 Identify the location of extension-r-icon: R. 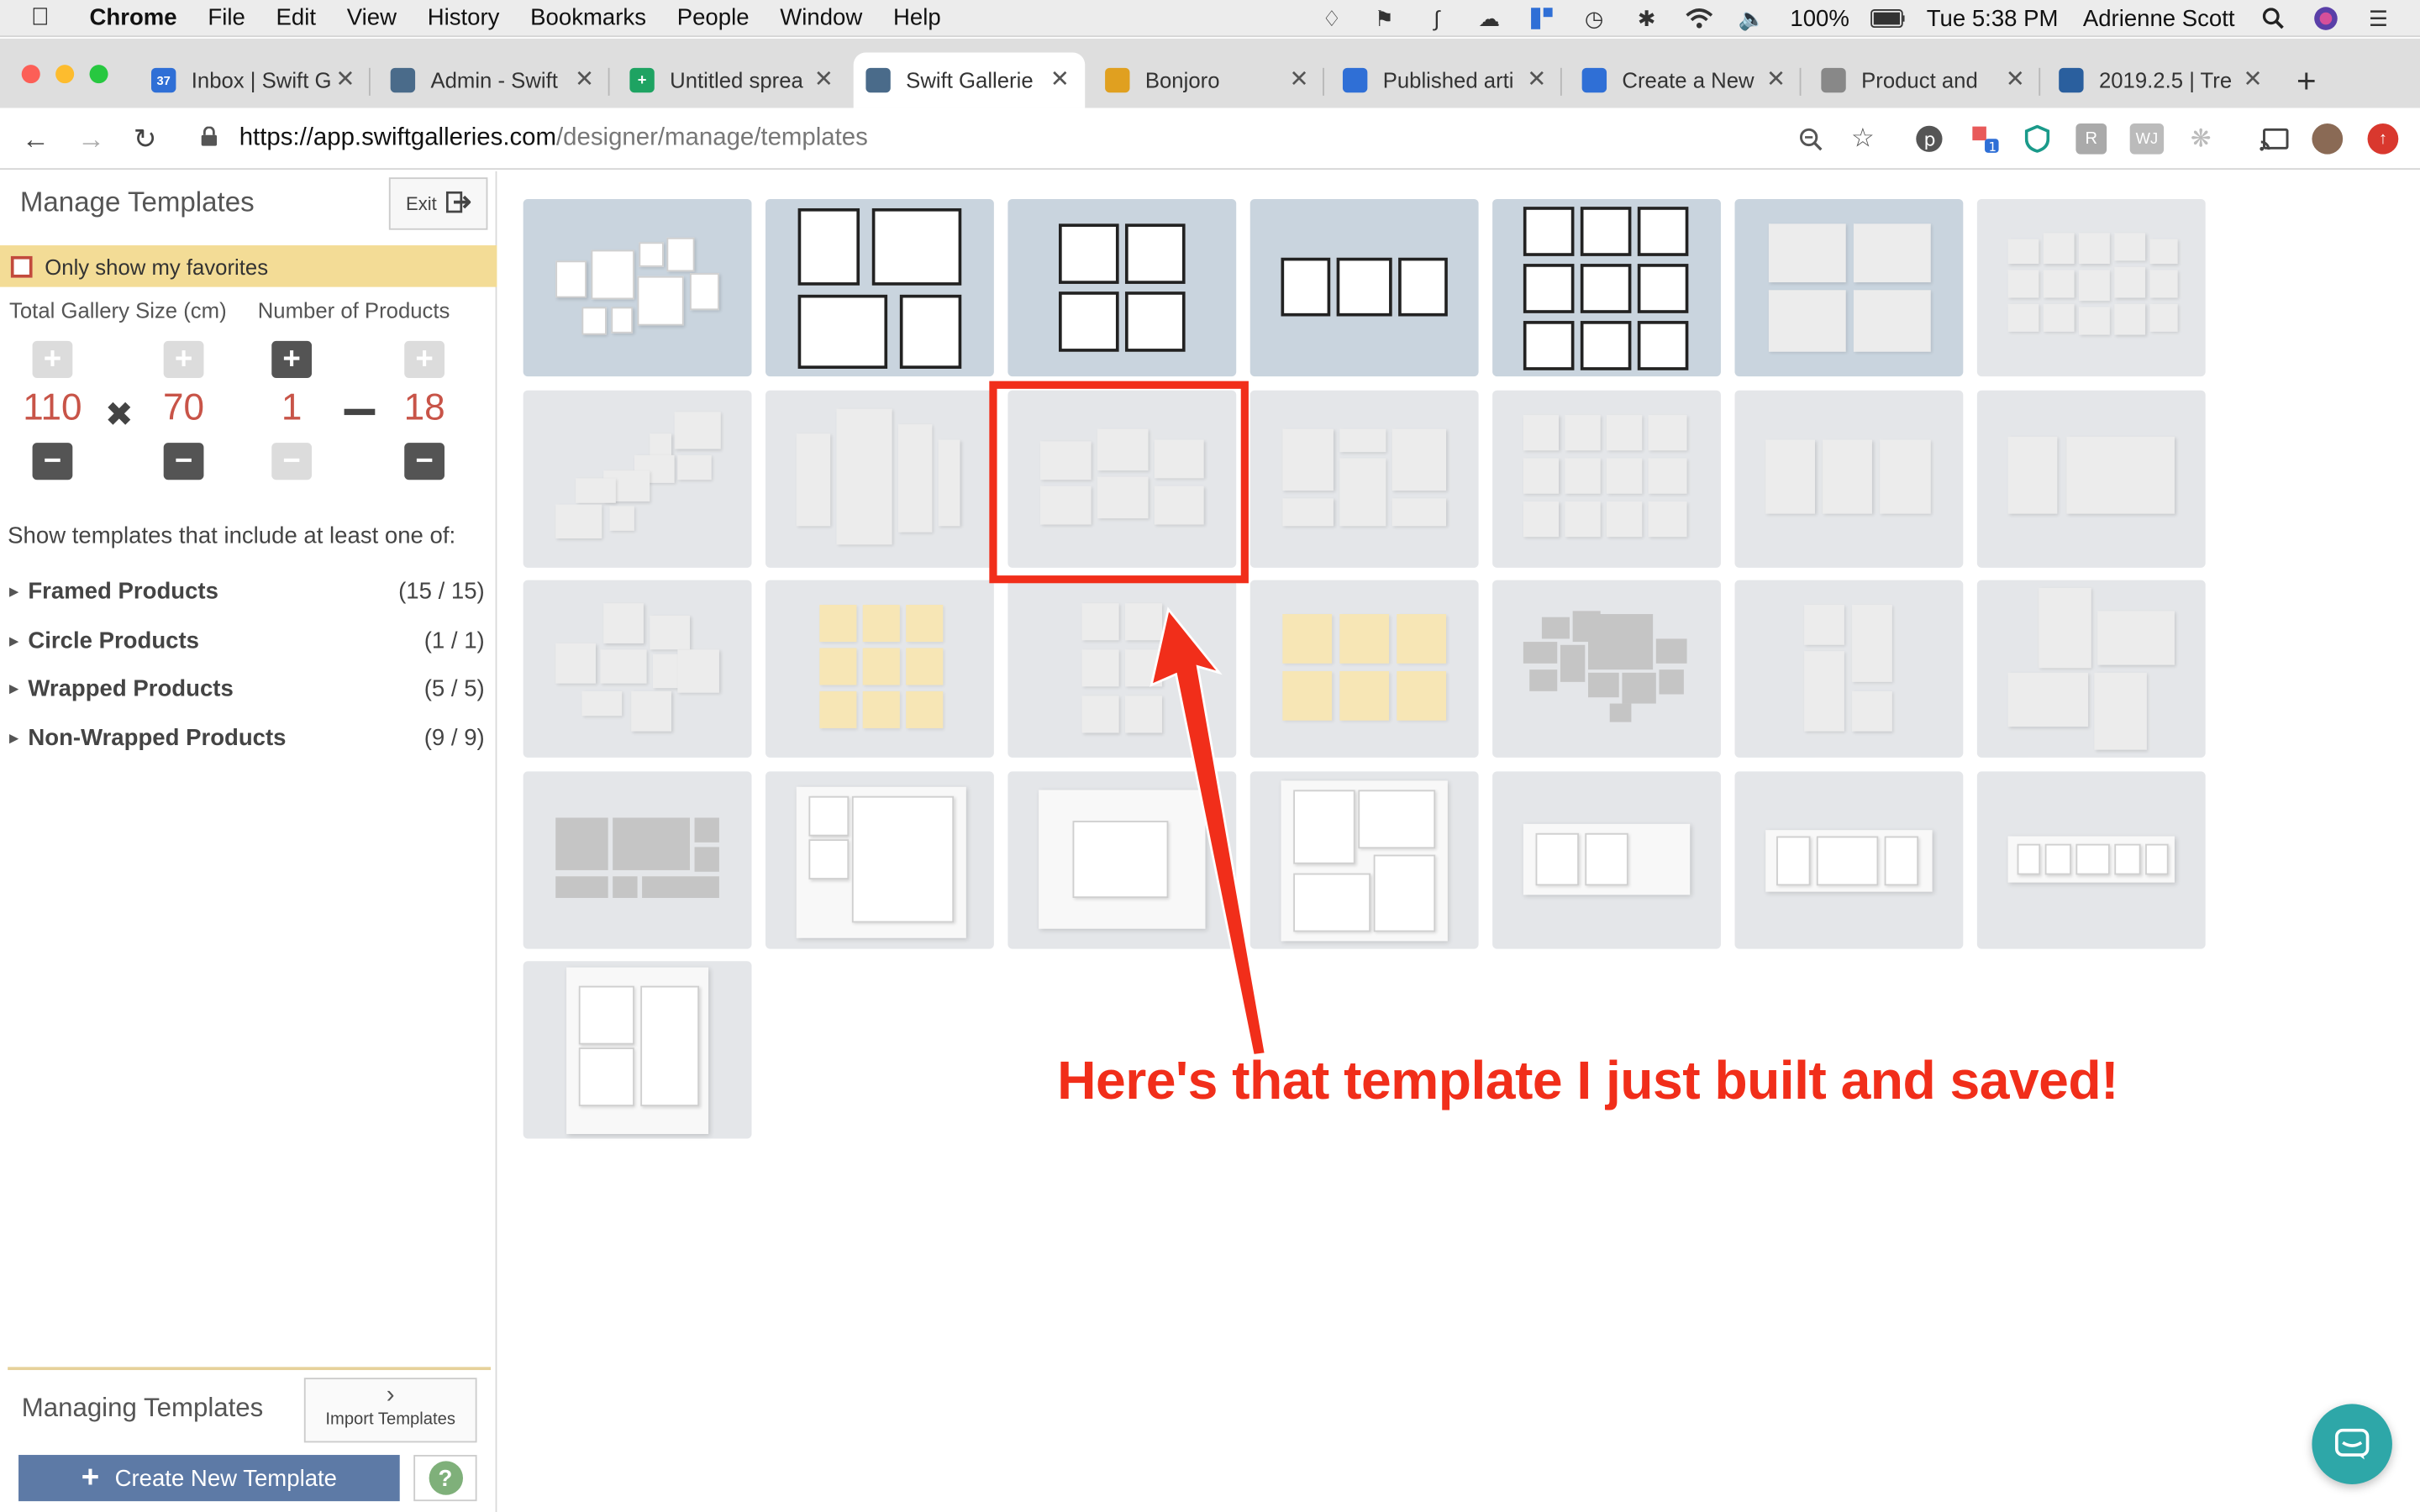
(2091, 139).